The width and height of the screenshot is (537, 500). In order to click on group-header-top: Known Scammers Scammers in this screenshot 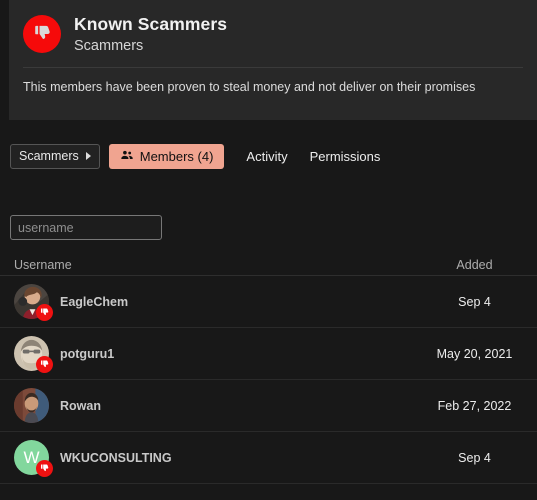, I will do `click(273, 28)`.